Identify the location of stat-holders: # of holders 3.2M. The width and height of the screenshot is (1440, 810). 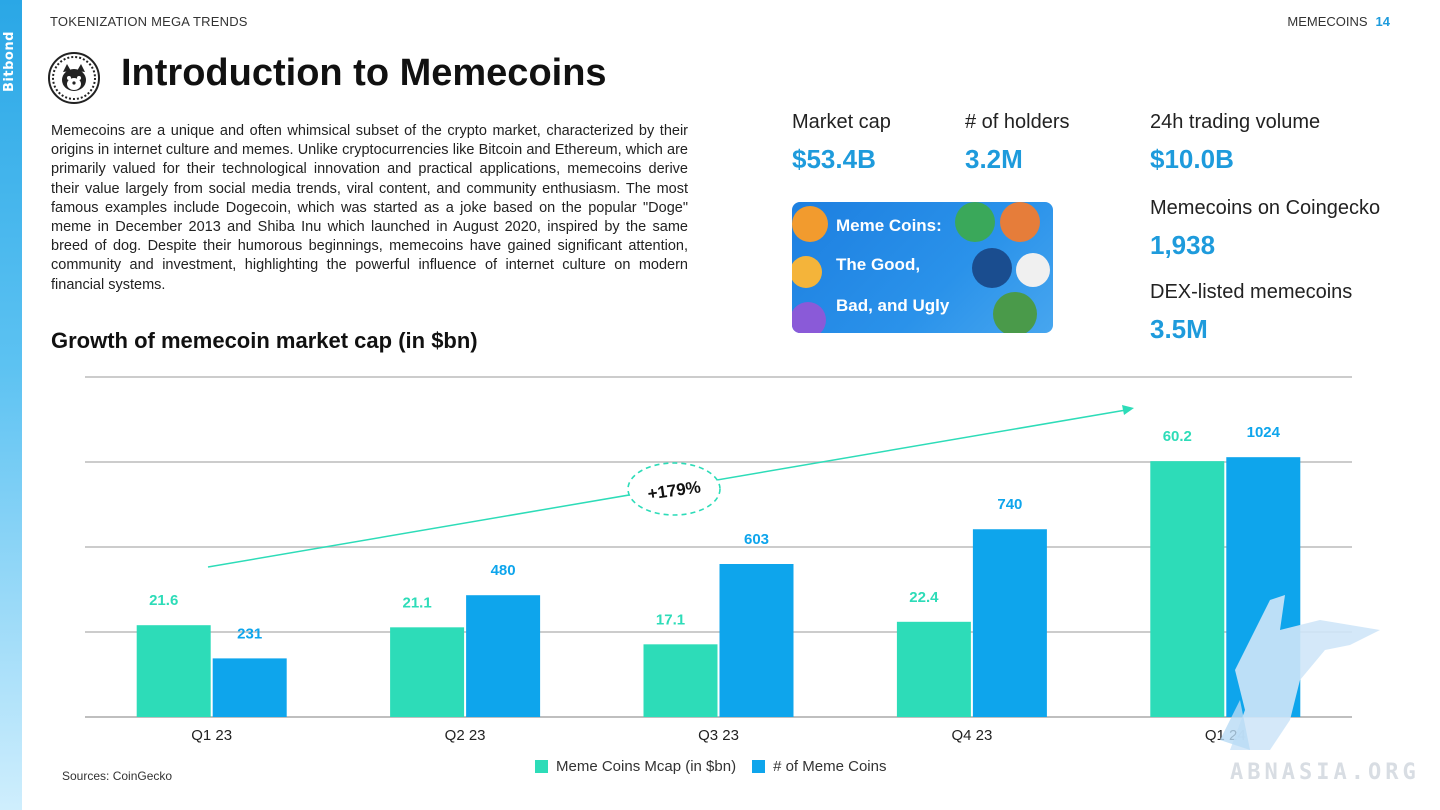
(1017, 143).